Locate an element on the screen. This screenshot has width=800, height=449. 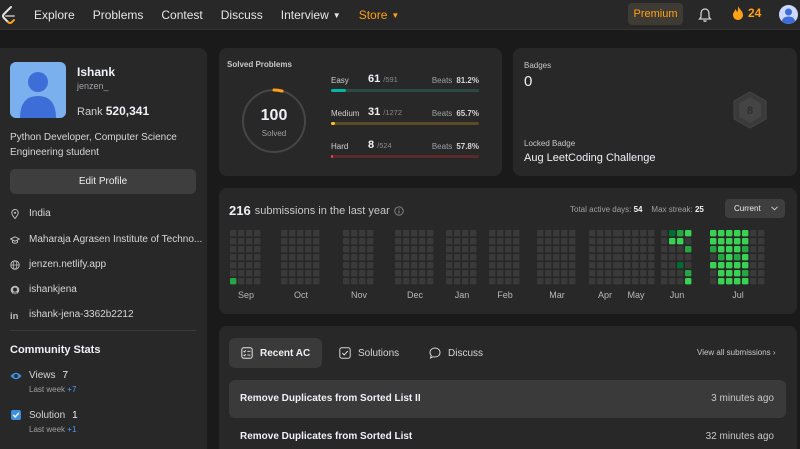
nav-problems: Problems is located at coordinates (118, 15).